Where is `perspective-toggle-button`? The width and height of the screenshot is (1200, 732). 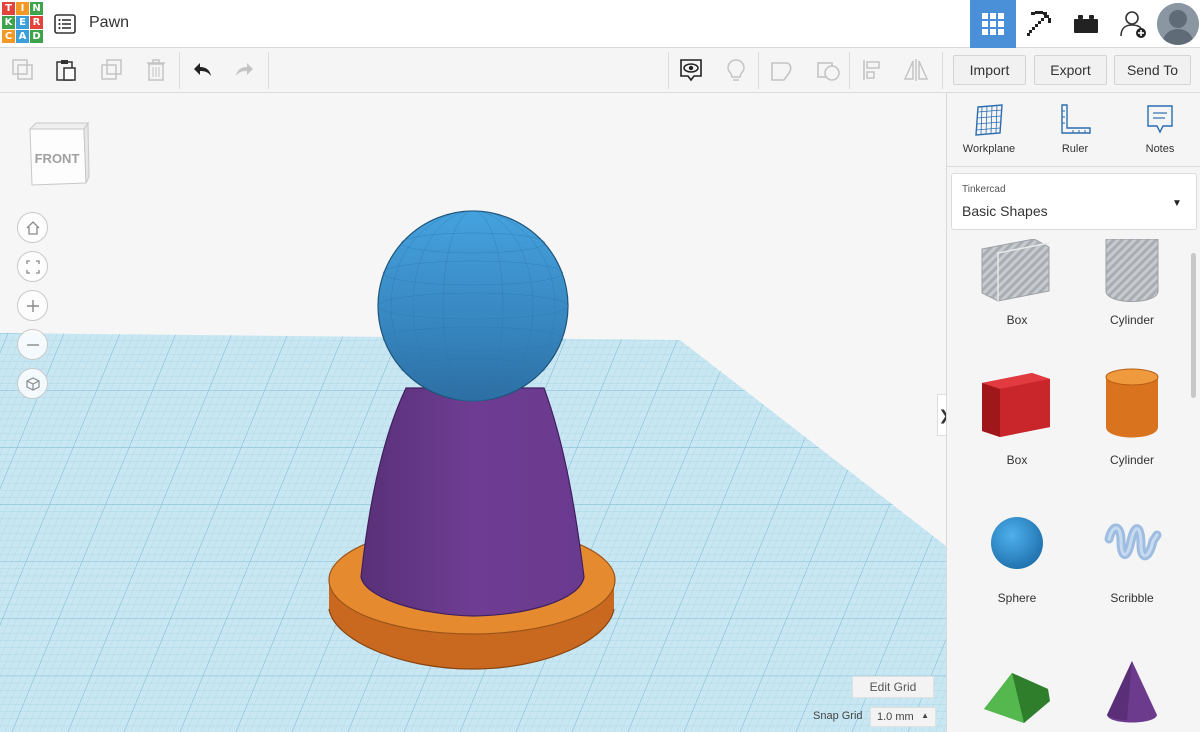 perspective-toggle-button is located at coordinates (32, 383).